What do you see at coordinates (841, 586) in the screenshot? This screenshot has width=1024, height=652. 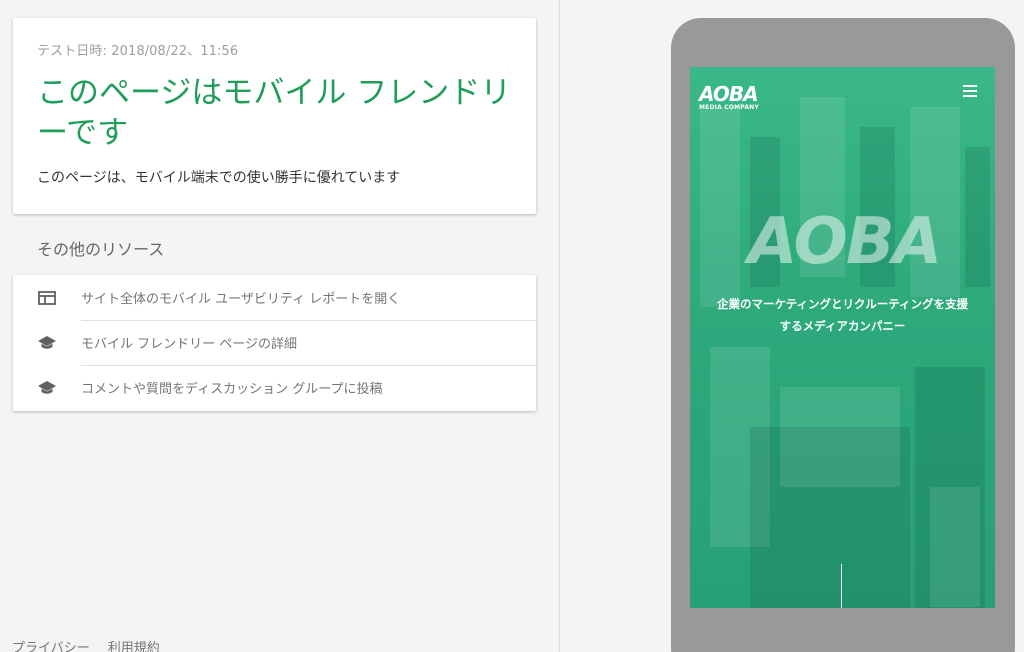 I see `scroll-indicator` at bounding box center [841, 586].